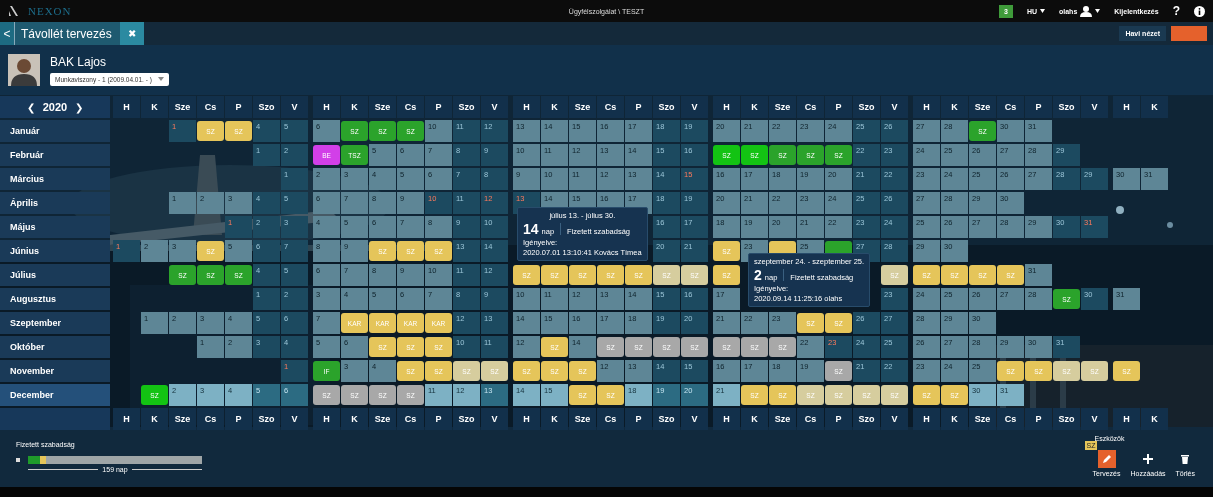  Describe the element at coordinates (55, 275) in the screenshot. I see `month-label: Július` at that location.